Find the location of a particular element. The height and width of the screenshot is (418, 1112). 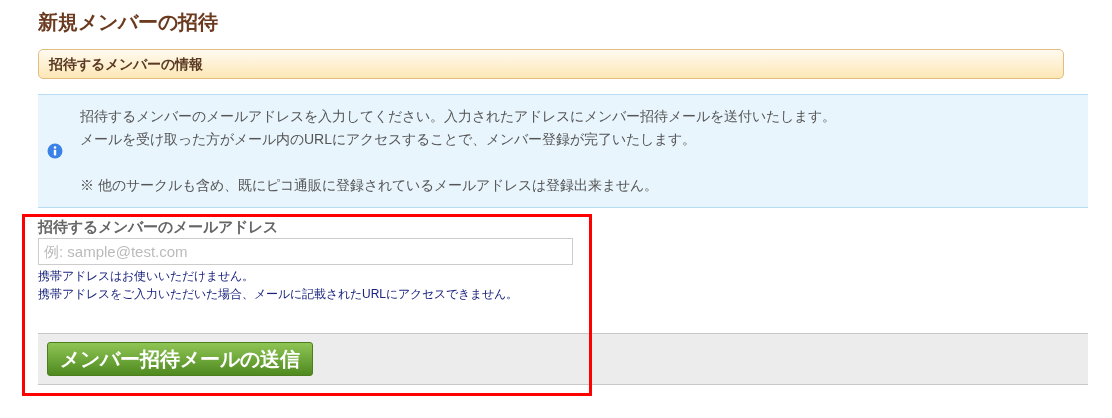

page-title: 新規メンバーの招待 is located at coordinates (128, 22).